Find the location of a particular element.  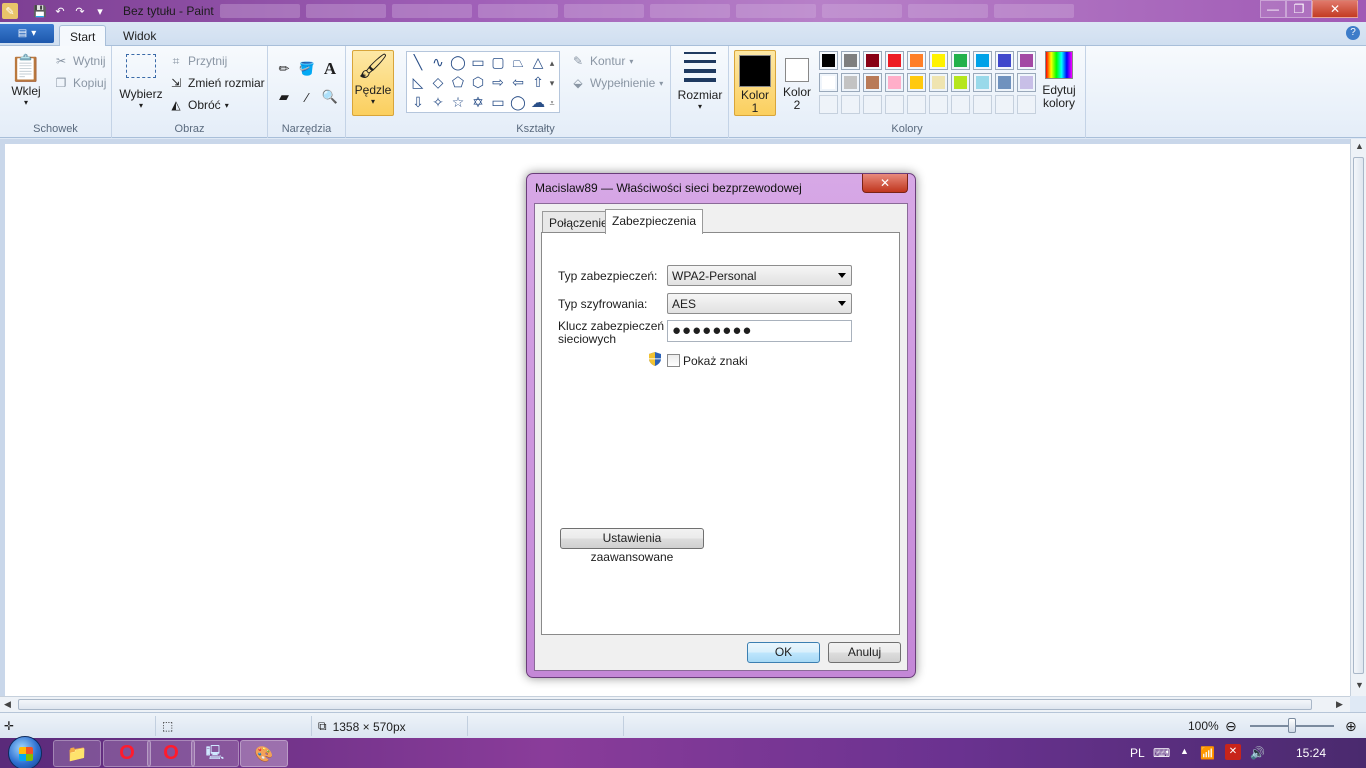

taskbar-network: 🖳 is located at coordinates (215, 753).